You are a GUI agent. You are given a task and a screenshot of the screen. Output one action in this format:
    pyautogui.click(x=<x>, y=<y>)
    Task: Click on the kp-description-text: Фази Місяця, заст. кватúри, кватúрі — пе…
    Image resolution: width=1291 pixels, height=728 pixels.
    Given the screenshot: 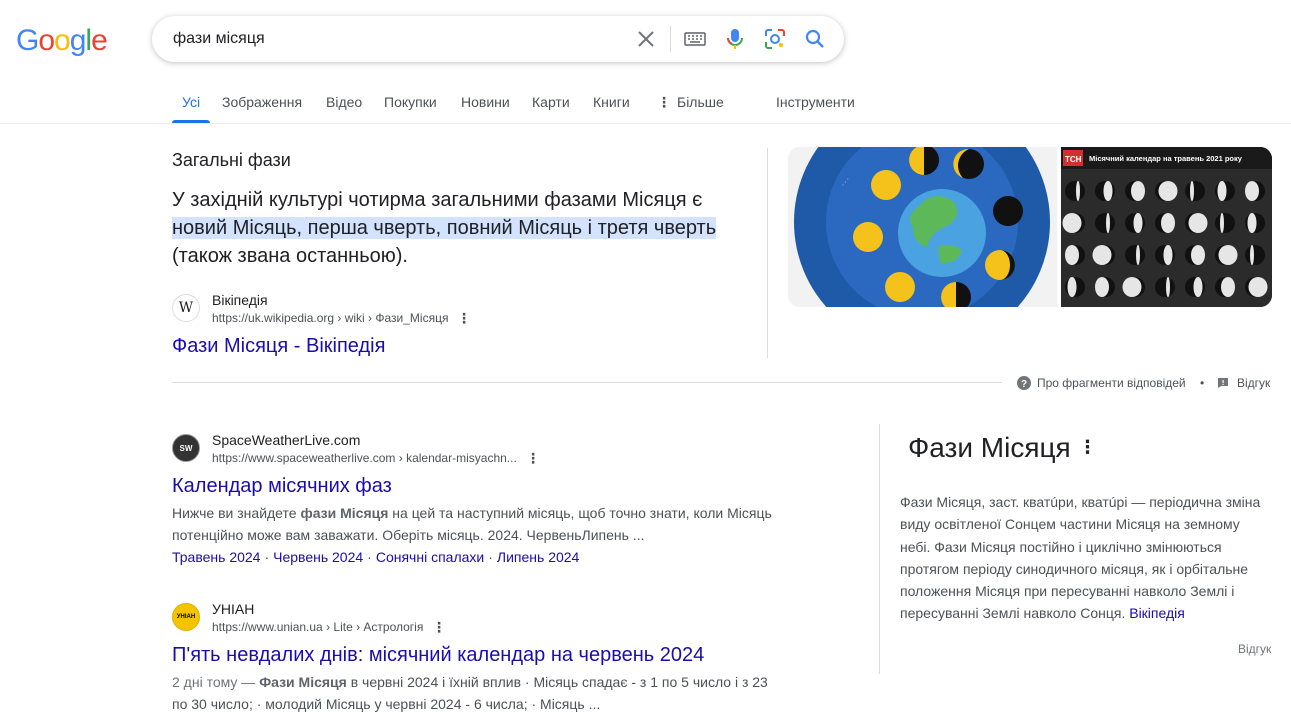 What is the action you would take?
    pyautogui.click(x=1080, y=558)
    